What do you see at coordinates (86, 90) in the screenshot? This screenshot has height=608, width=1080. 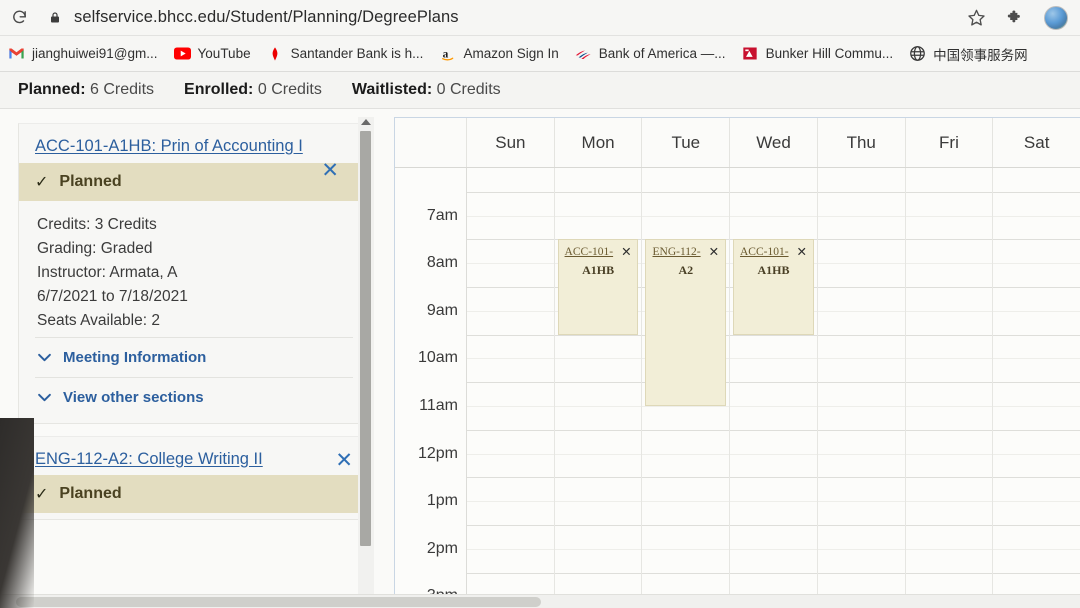 I see `credit-planned: Planned: 6 Credits` at bounding box center [86, 90].